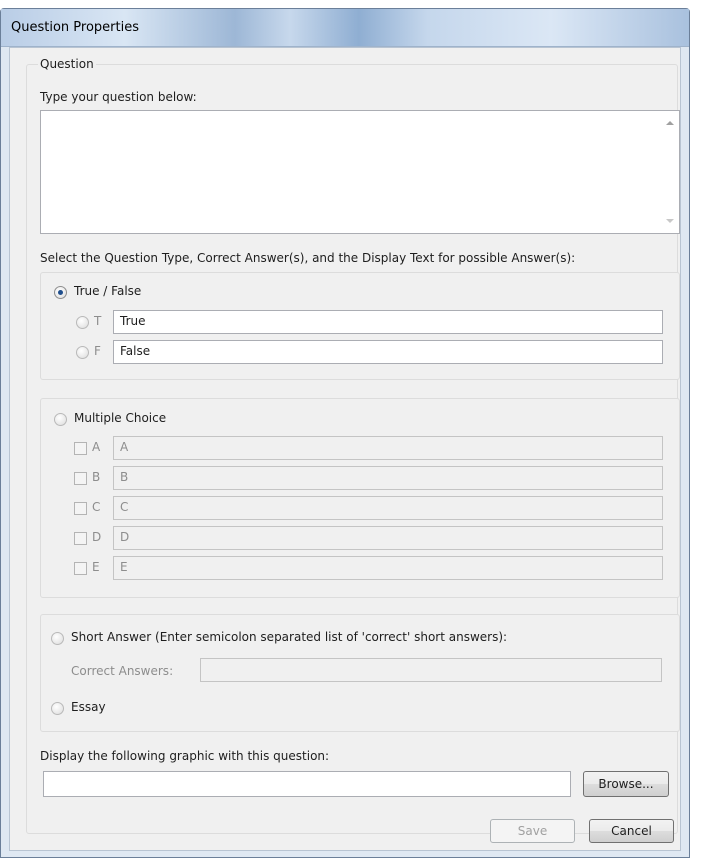  What do you see at coordinates (108, 291) in the screenshot?
I see `true-false-label: True / False` at bounding box center [108, 291].